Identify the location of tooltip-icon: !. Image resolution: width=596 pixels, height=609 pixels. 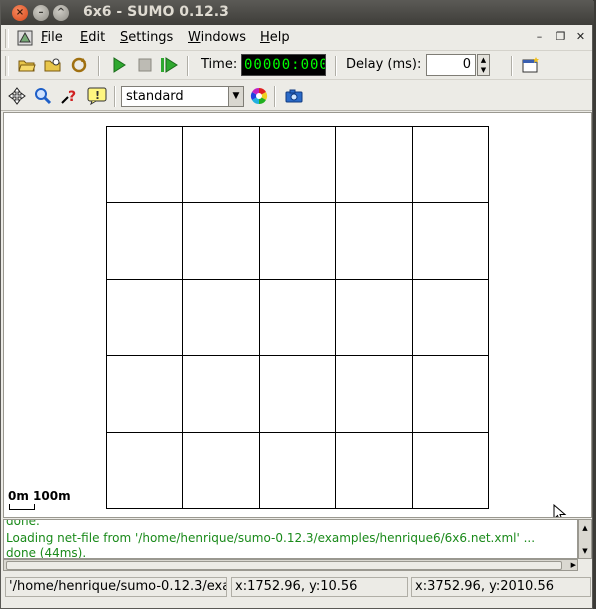
(97, 96).